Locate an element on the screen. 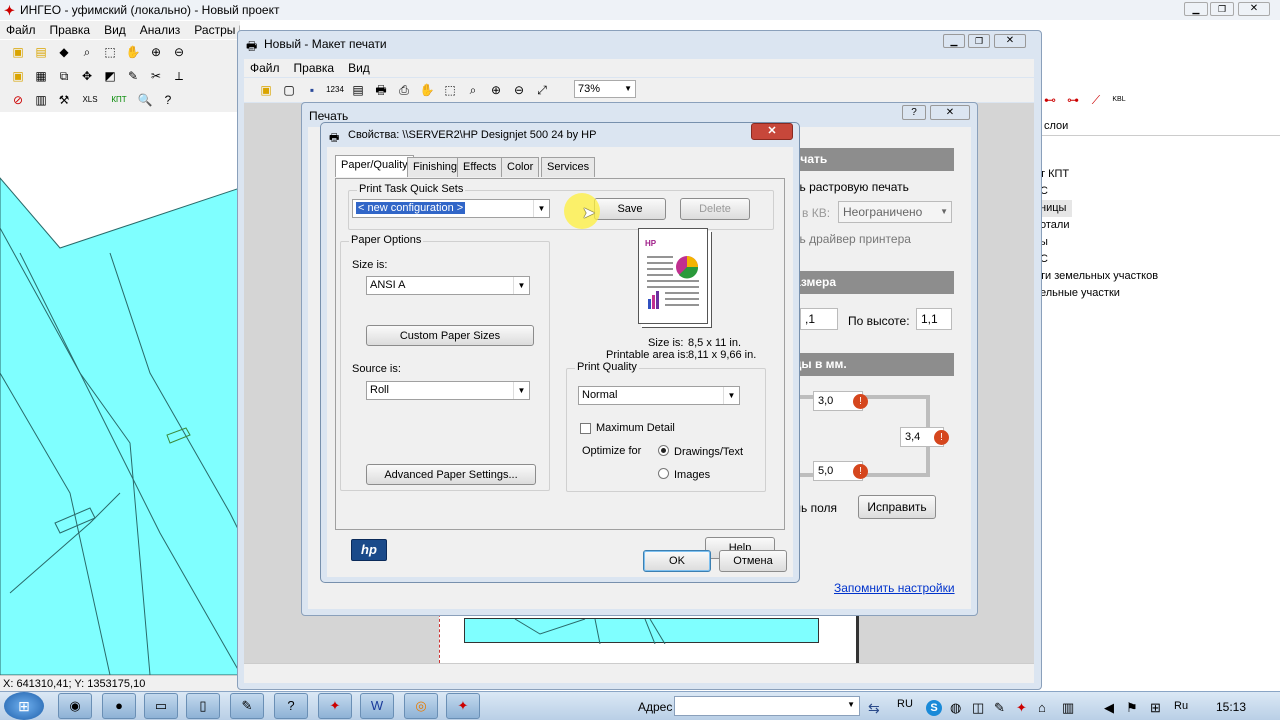 This screenshot has width=1280, height=720. layout-menu-edit: Правка is located at coordinates (314, 68).